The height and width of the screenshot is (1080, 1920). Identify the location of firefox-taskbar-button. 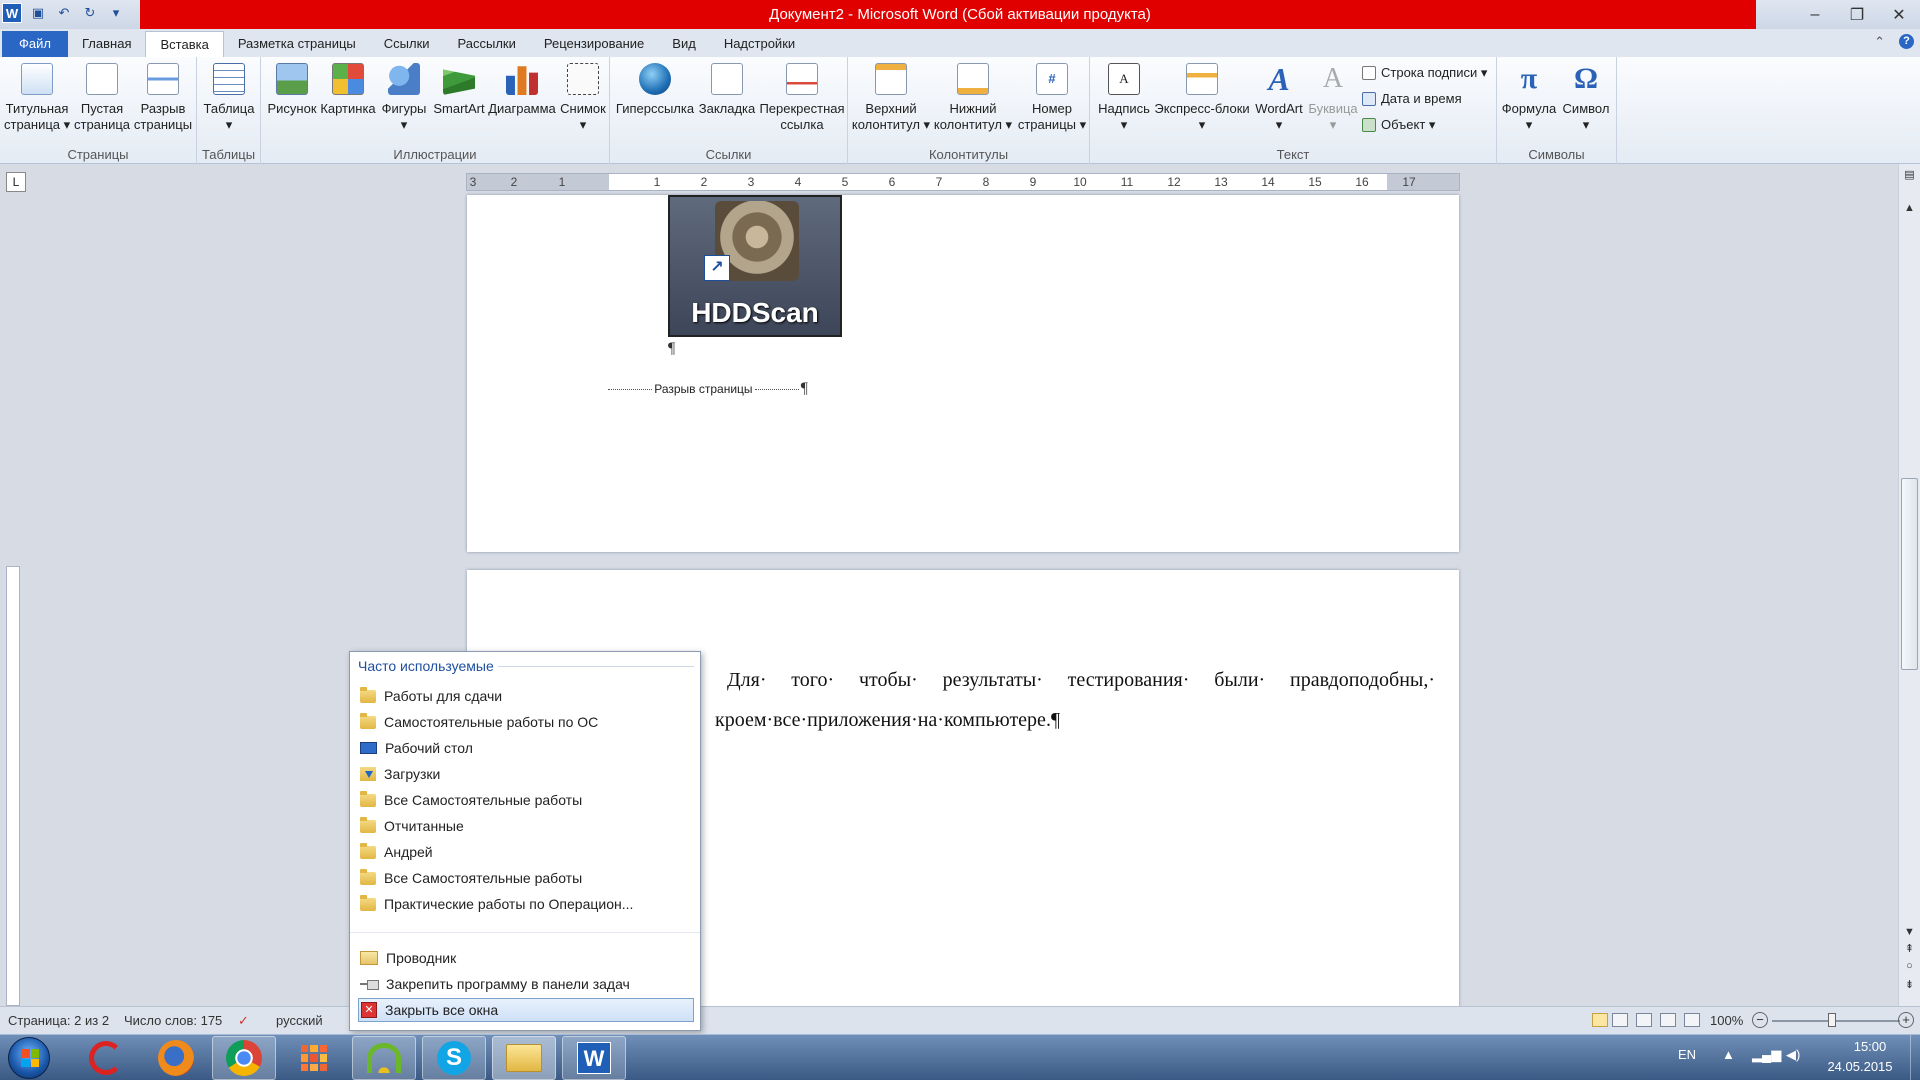
(176, 1058).